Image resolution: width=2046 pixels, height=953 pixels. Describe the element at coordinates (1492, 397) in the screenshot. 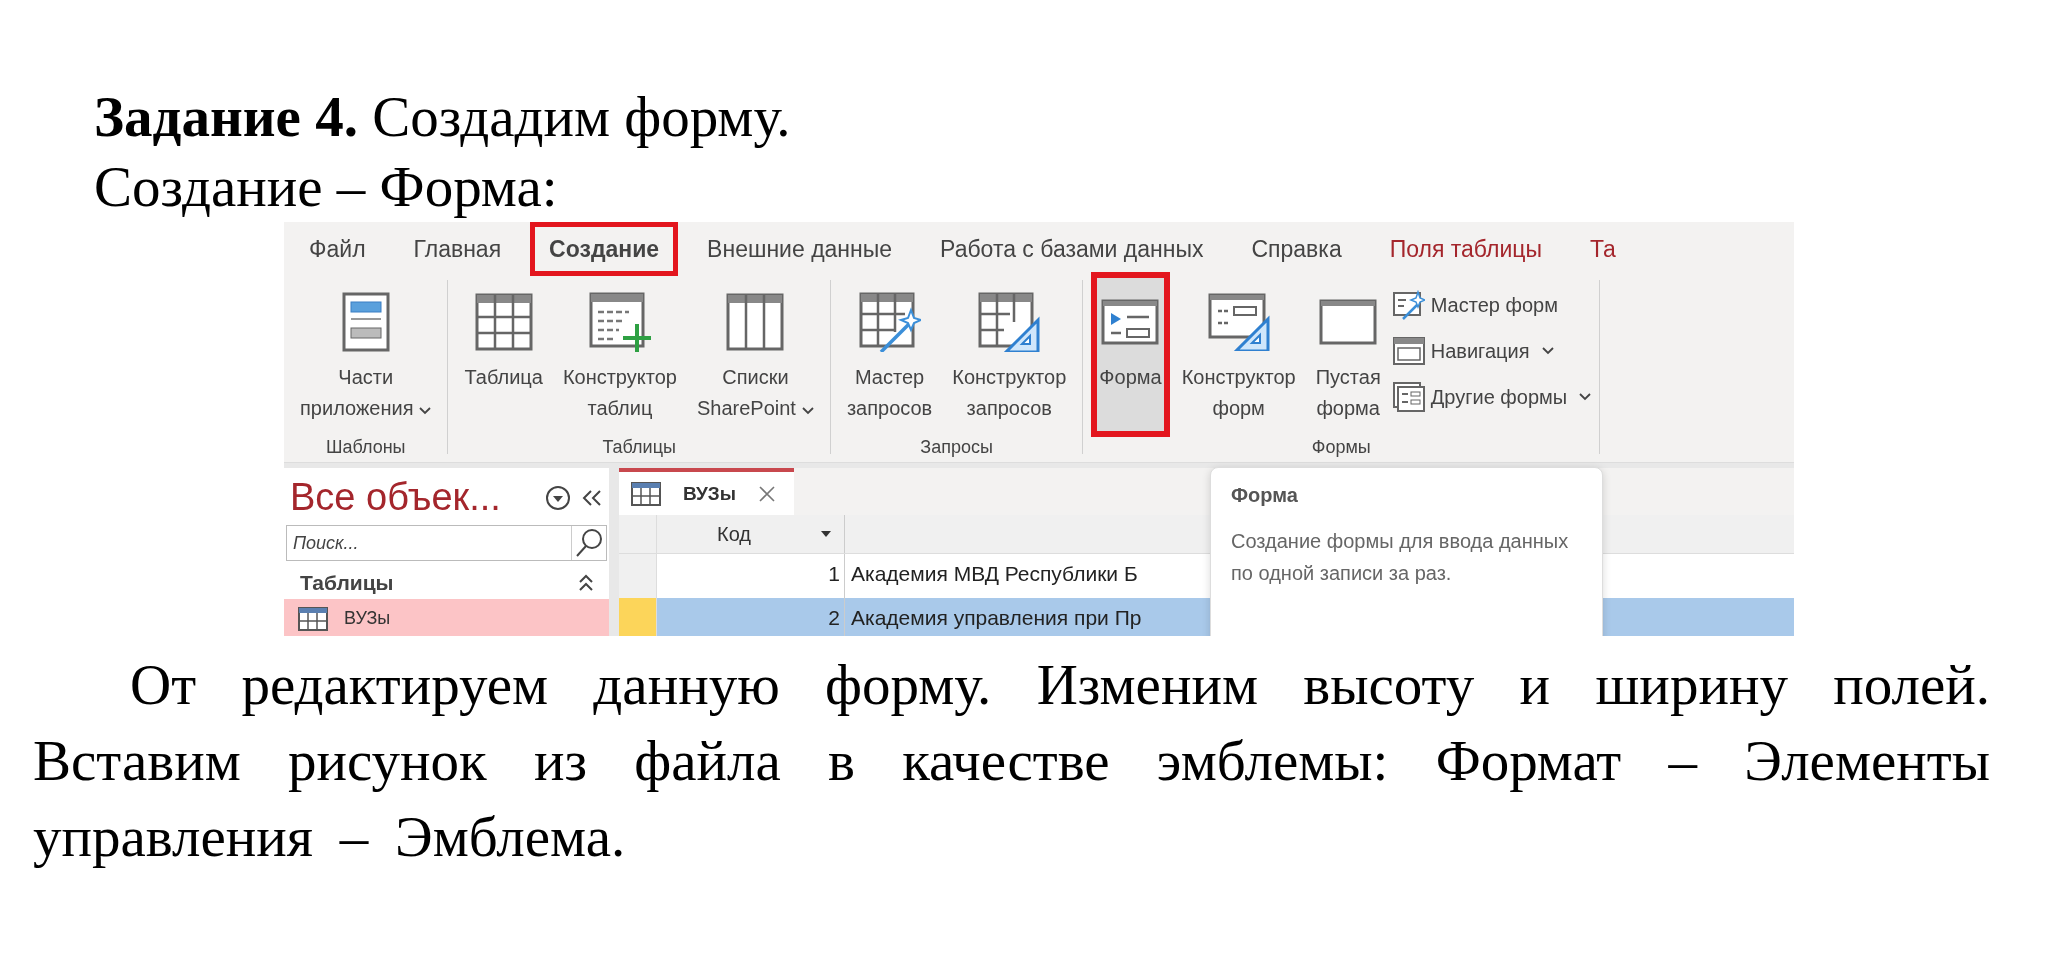

I see `ribbon-button: Другие формы` at that location.